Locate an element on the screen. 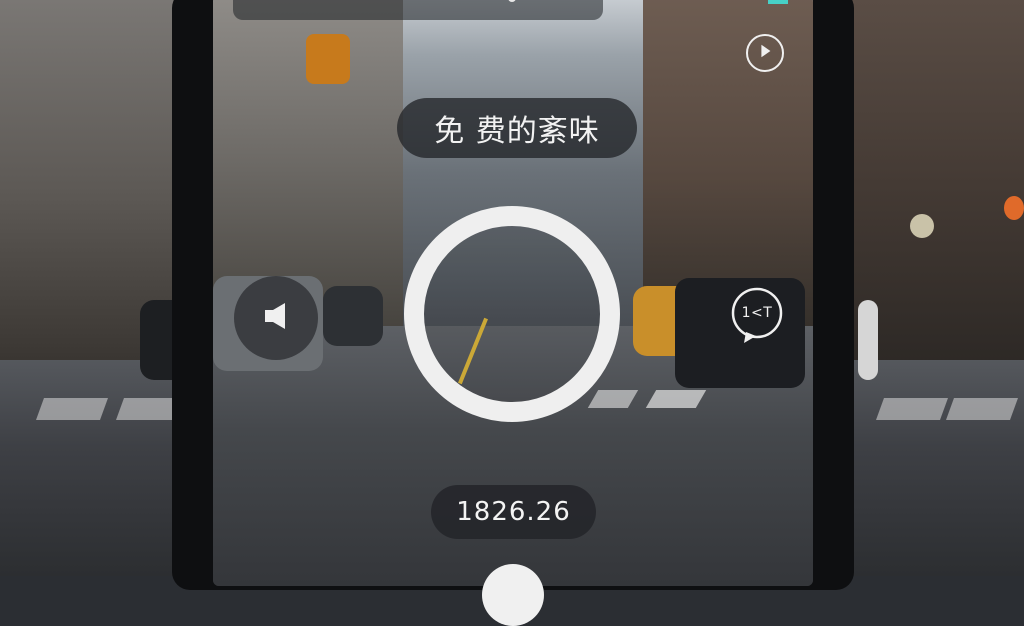 Image resolution: width=1024 pixels, height=626 pixels. street-lamp is located at coordinates (922, 226).